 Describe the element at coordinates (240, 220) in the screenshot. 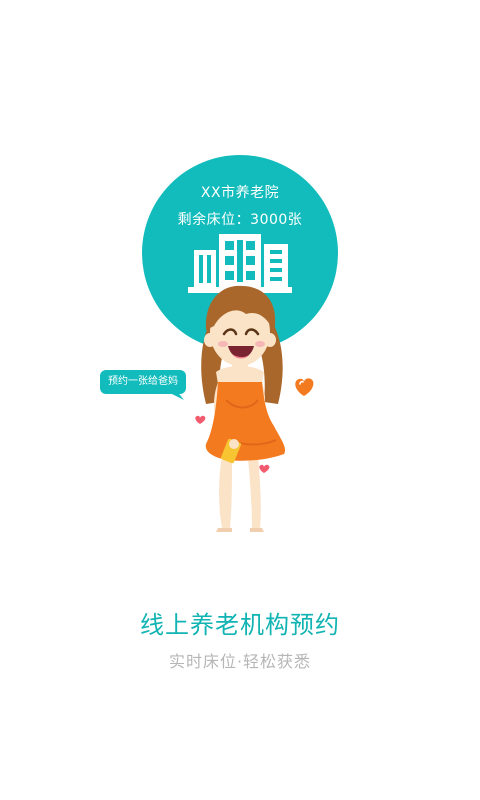

I see `remaining-beds-text: 剩余床位：3000张` at that location.